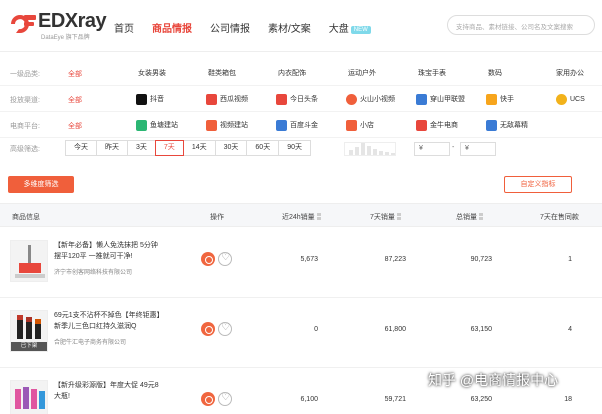  I want to click on platform-label: 今日头条, so click(304, 99).